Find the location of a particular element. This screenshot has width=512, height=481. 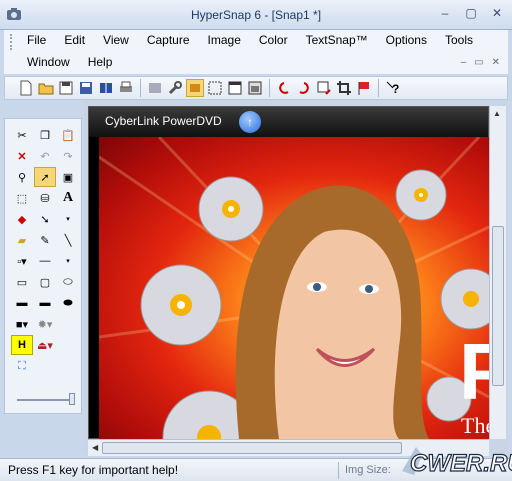

mdi-restore-button: ▭ is located at coordinates (478, 62).